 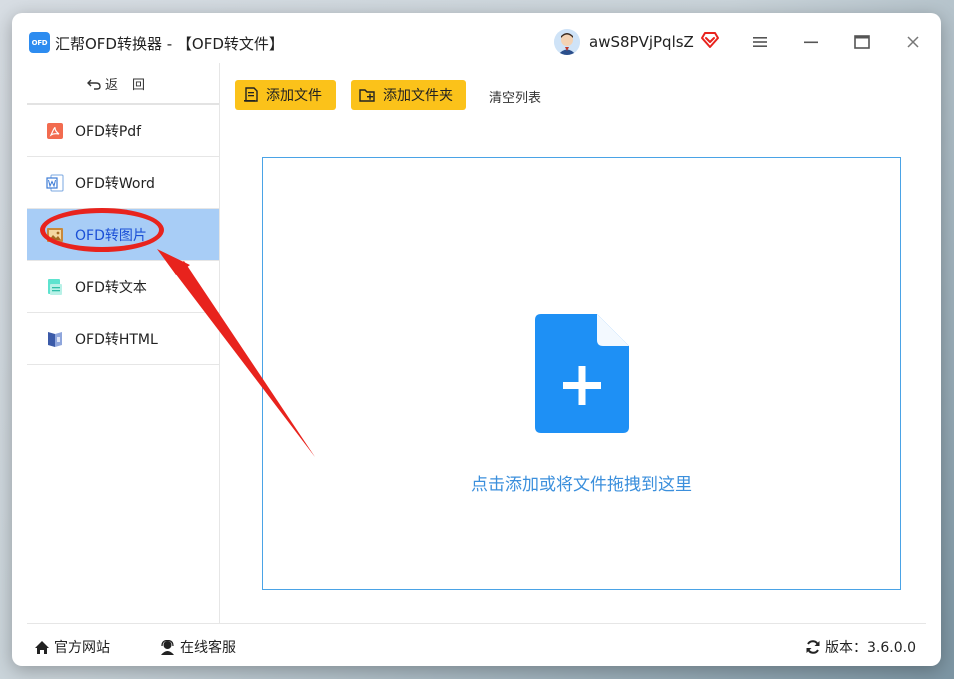 What do you see at coordinates (167, 647) in the screenshot?
I see `customer-service-icon` at bounding box center [167, 647].